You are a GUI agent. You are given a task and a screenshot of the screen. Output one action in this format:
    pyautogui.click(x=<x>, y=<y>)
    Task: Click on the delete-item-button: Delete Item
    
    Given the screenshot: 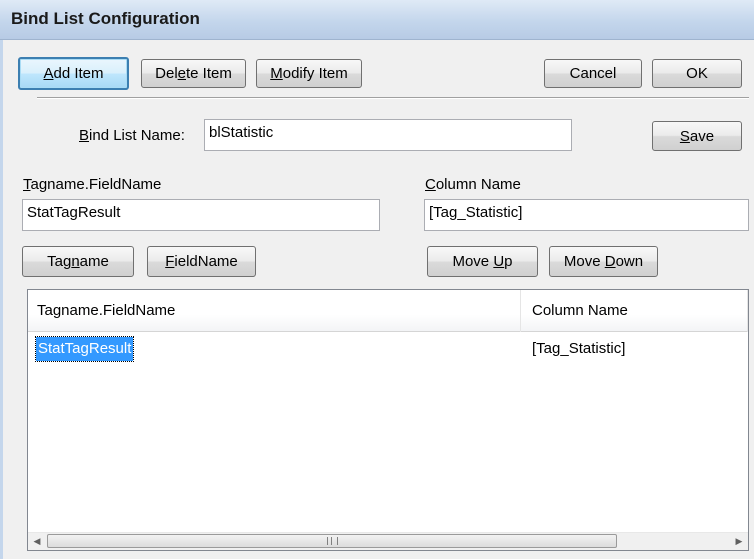 What is the action you would take?
    pyautogui.click(x=193, y=73)
    